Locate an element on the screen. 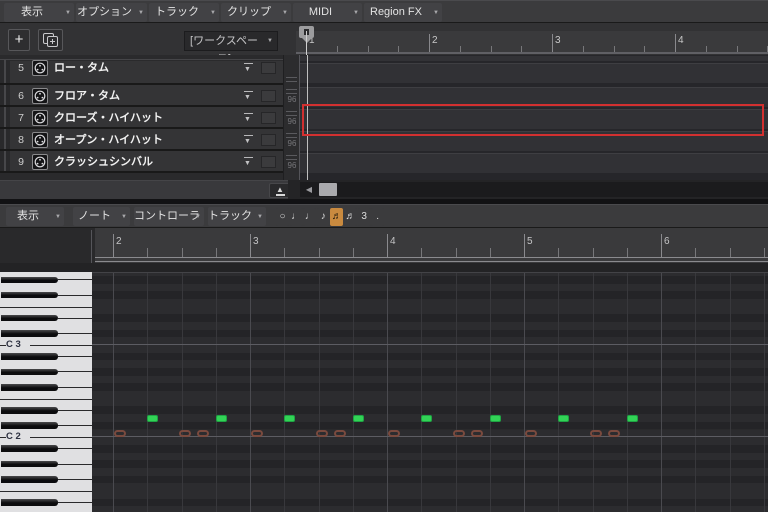 This screenshot has height=512, width=768. triplet-button: 3 is located at coordinates (364, 217).